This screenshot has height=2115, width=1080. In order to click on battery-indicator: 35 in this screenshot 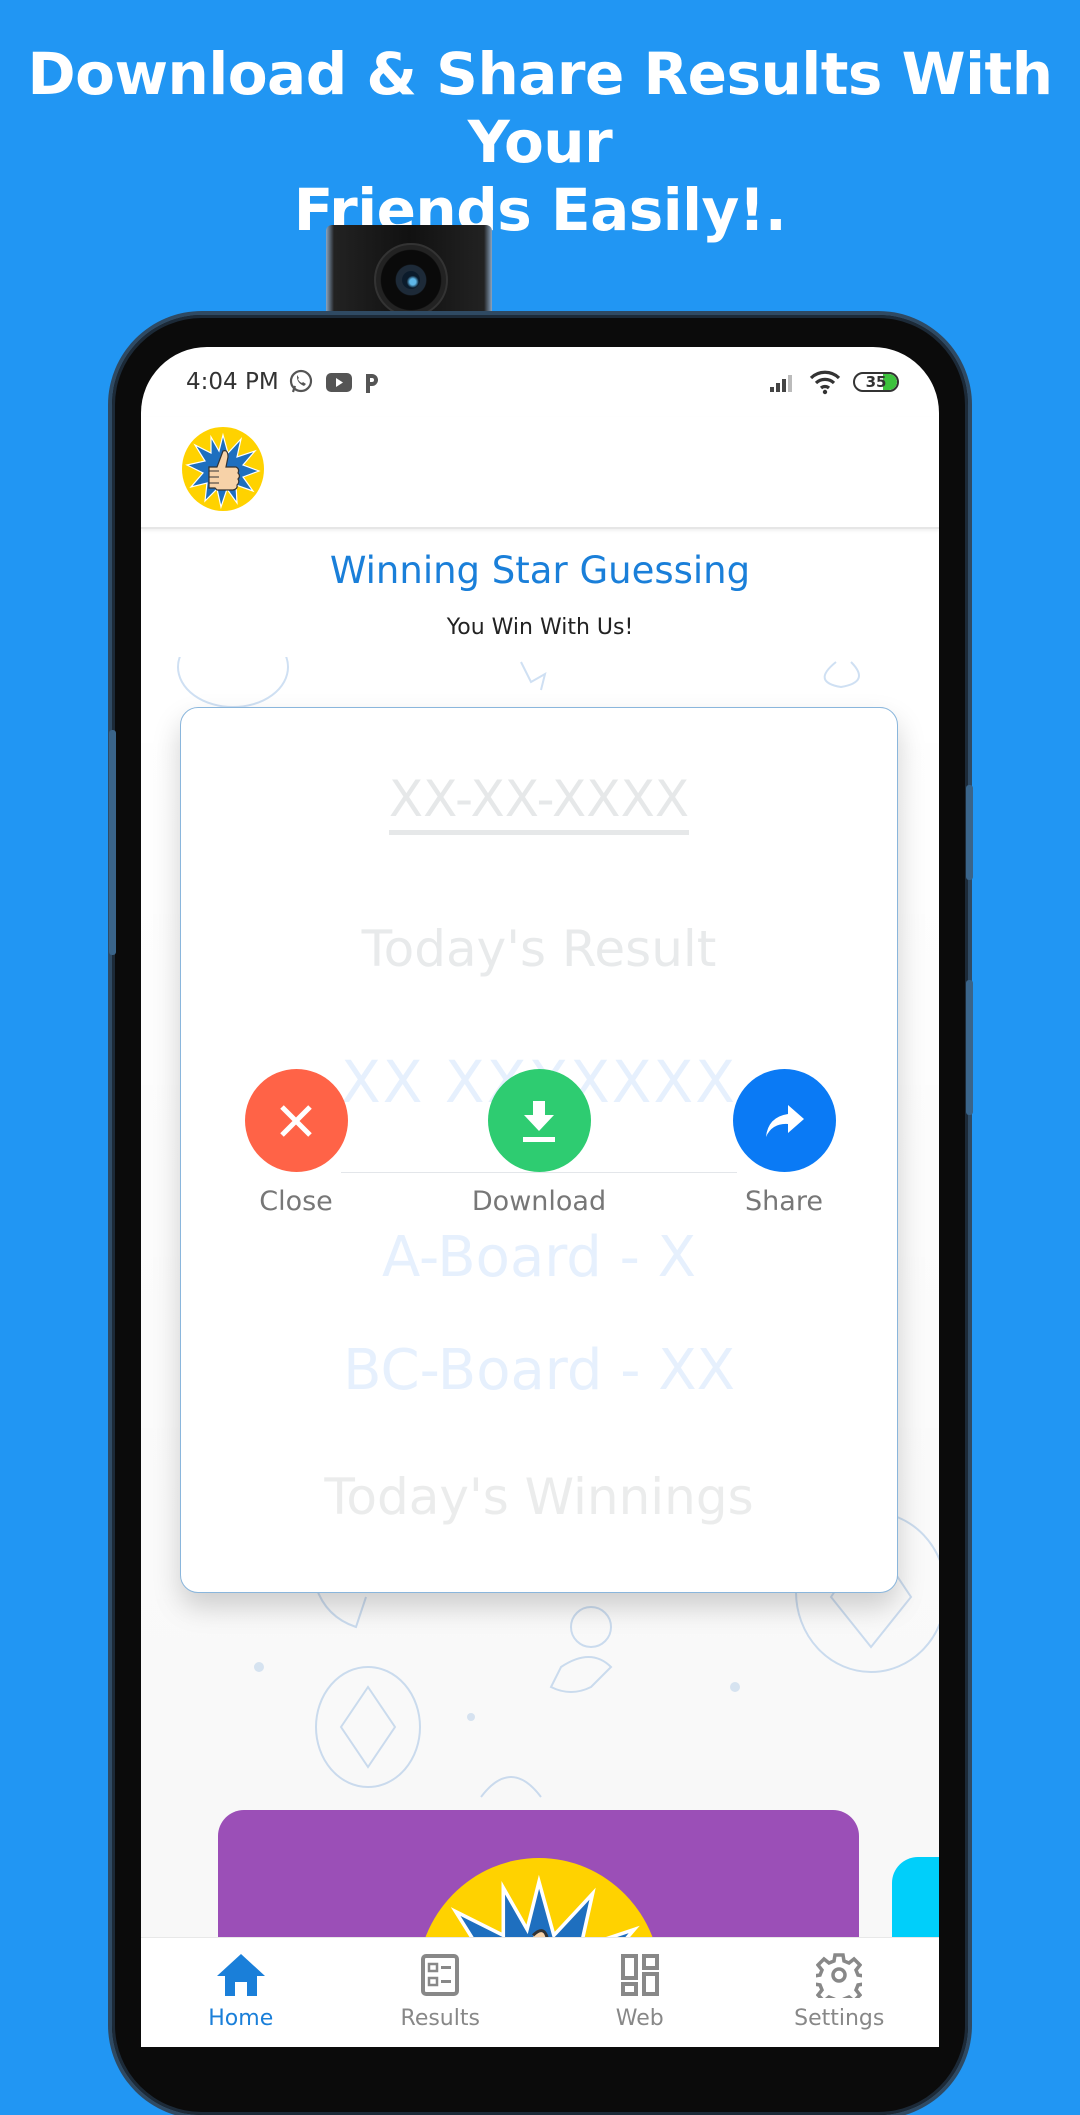, I will do `click(876, 382)`.